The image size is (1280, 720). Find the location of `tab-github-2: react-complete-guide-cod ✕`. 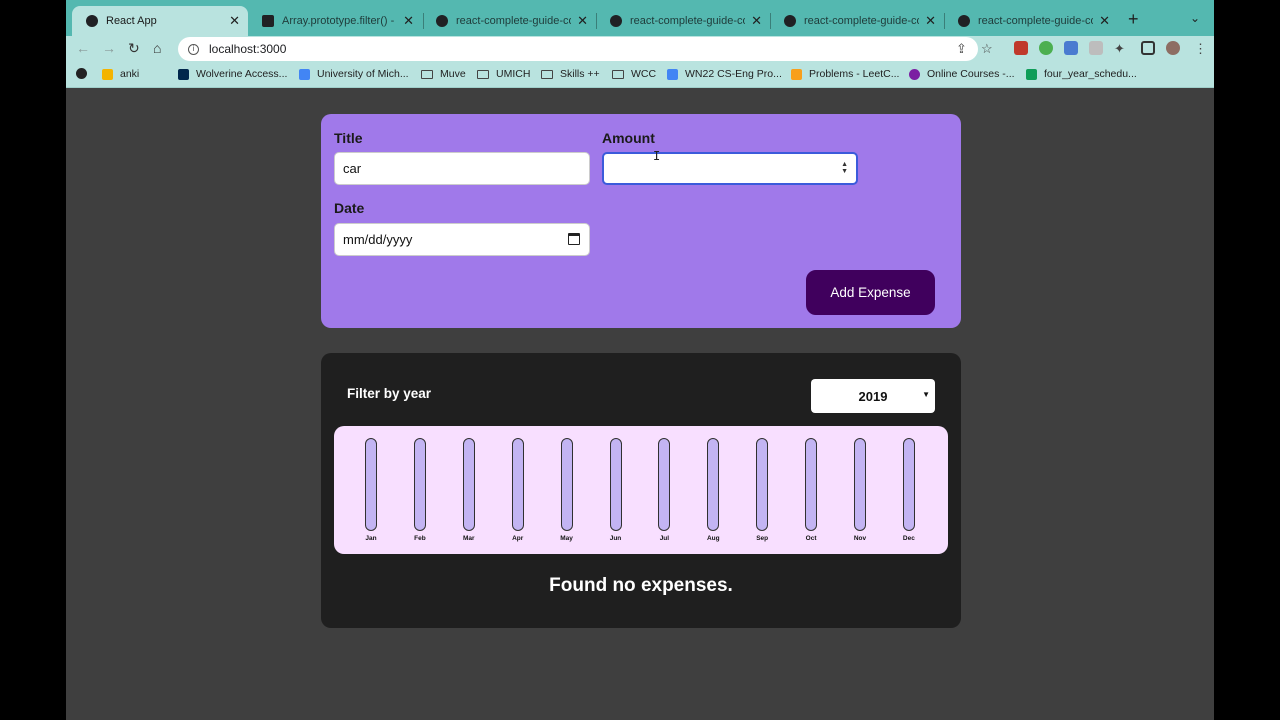

tab-github-2: react-complete-guide-cod ✕ is located at coordinates (683, 21).